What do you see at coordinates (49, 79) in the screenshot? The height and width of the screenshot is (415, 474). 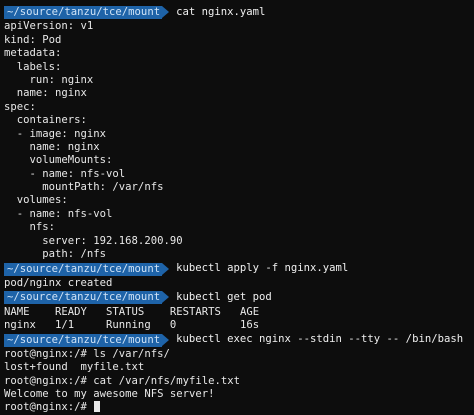 I see `output-line: run: nginx` at bounding box center [49, 79].